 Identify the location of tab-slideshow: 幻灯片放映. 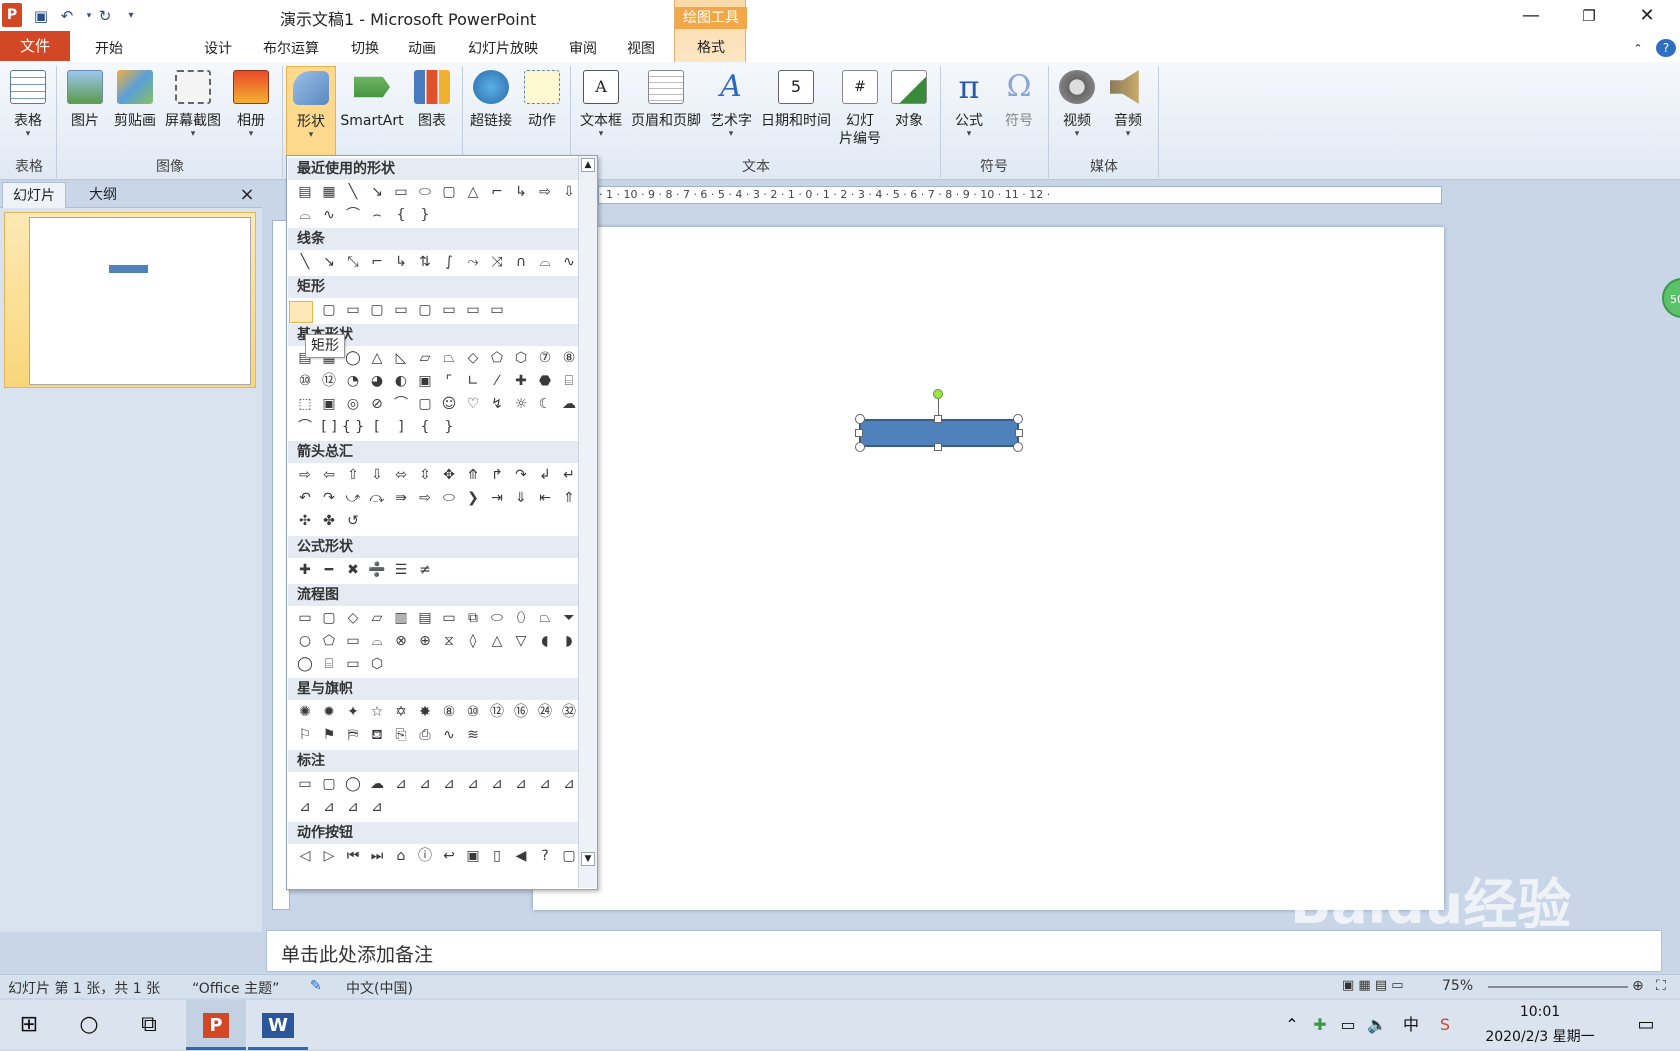
(503, 49).